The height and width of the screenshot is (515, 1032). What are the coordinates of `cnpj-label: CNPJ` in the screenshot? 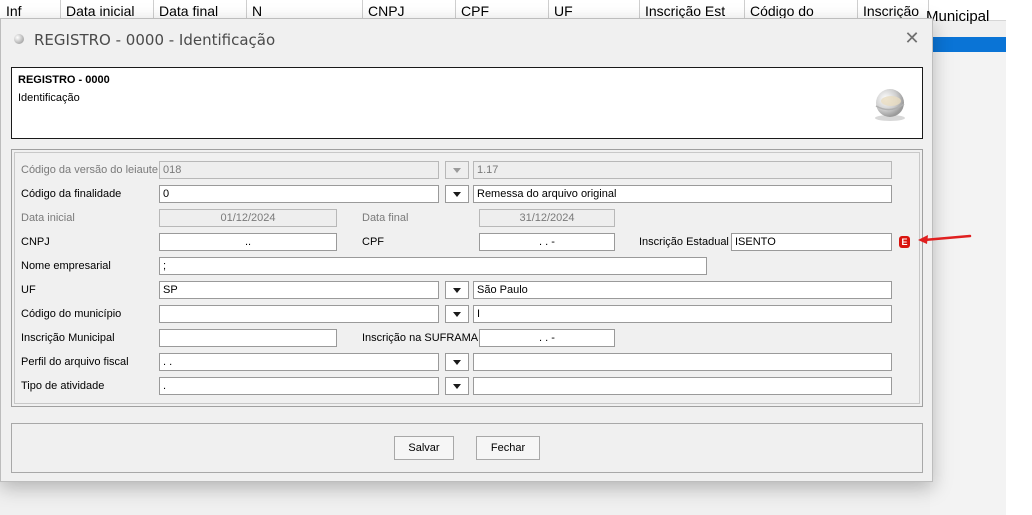 It's located at (35, 242).